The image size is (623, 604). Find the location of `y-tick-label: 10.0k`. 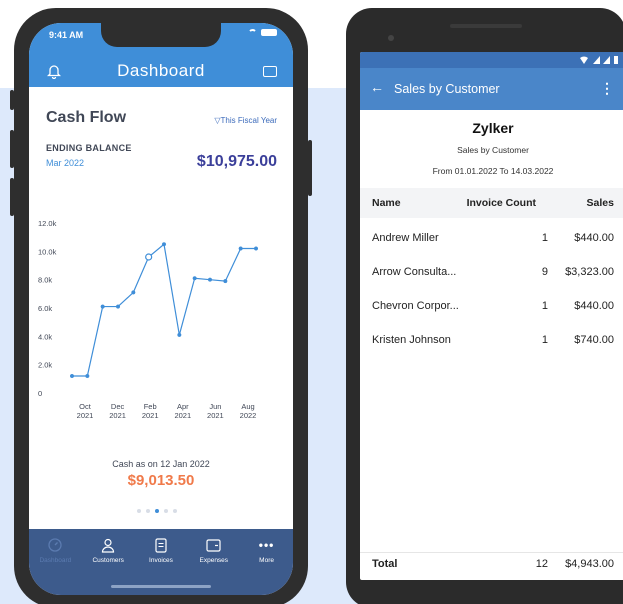

y-tick-label: 10.0k is located at coordinates (47, 251).